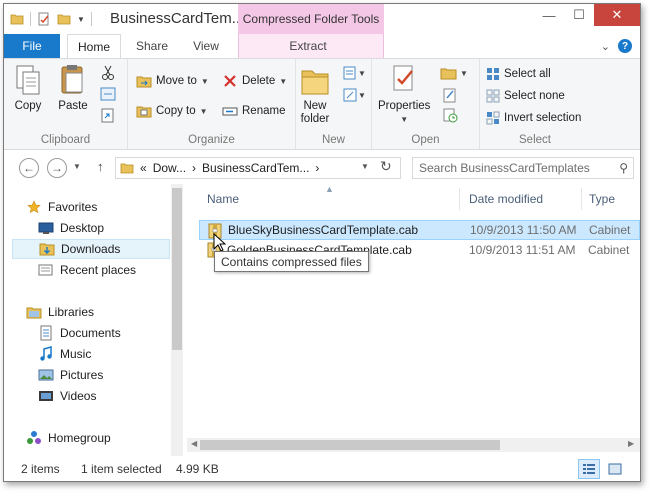 The height and width of the screenshot is (495, 650). What do you see at coordinates (617, 15) in the screenshot?
I see `close-button: ✕` at bounding box center [617, 15].